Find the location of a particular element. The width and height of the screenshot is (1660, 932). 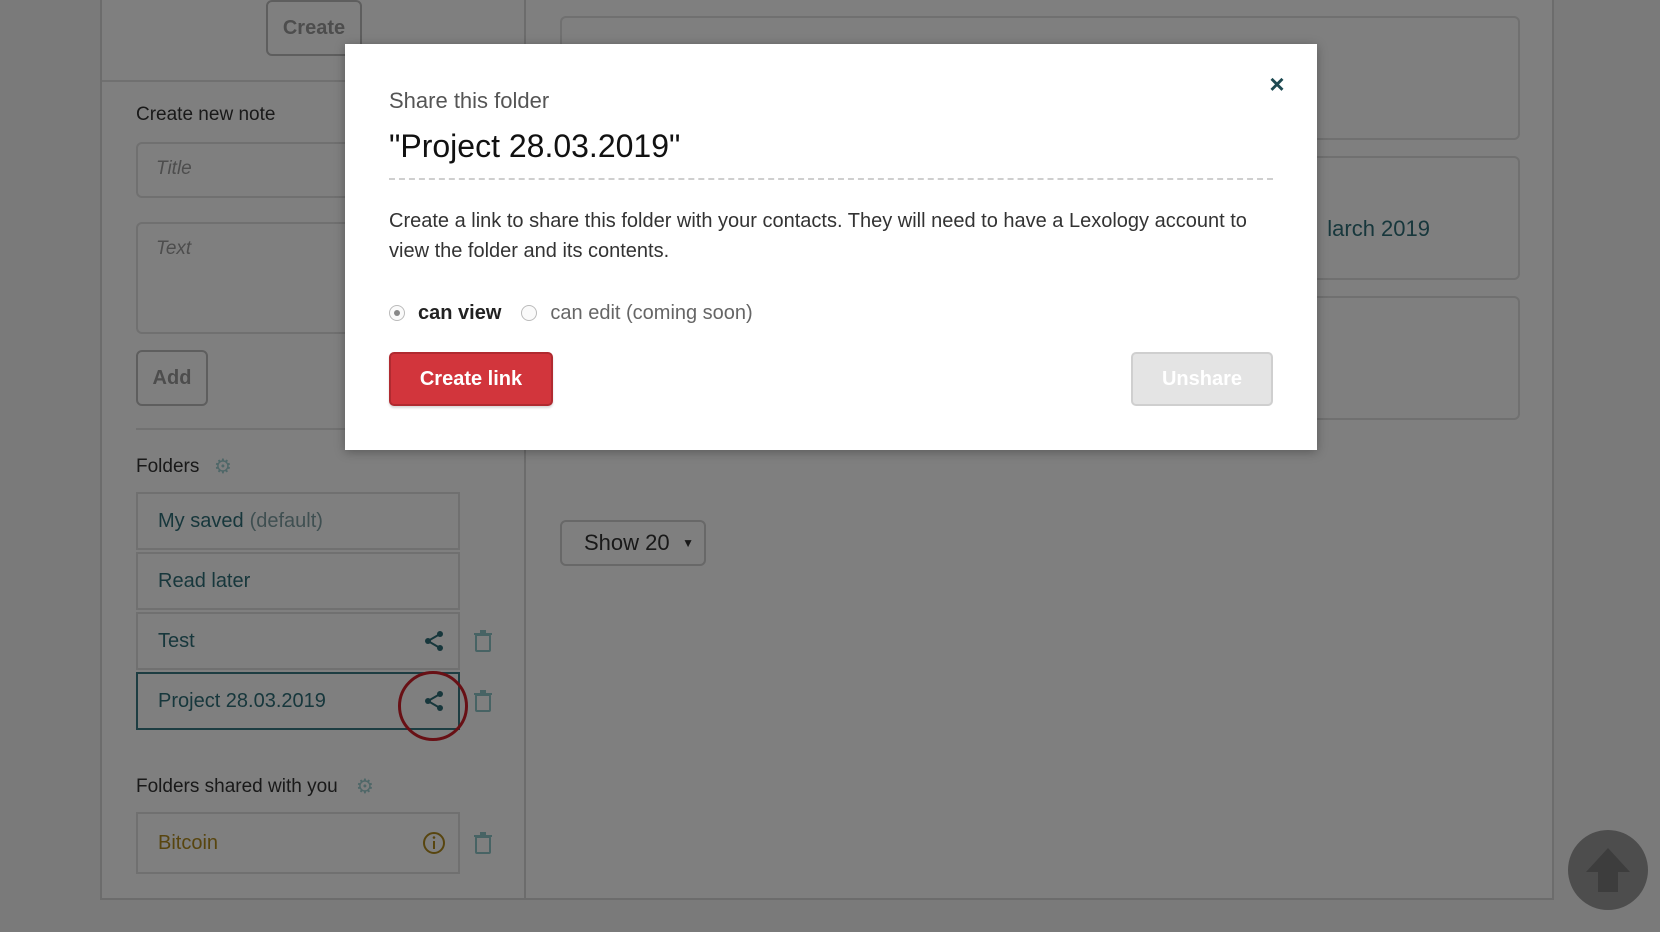

can-edit-label: can edit (coming soon) is located at coordinates (651, 313).